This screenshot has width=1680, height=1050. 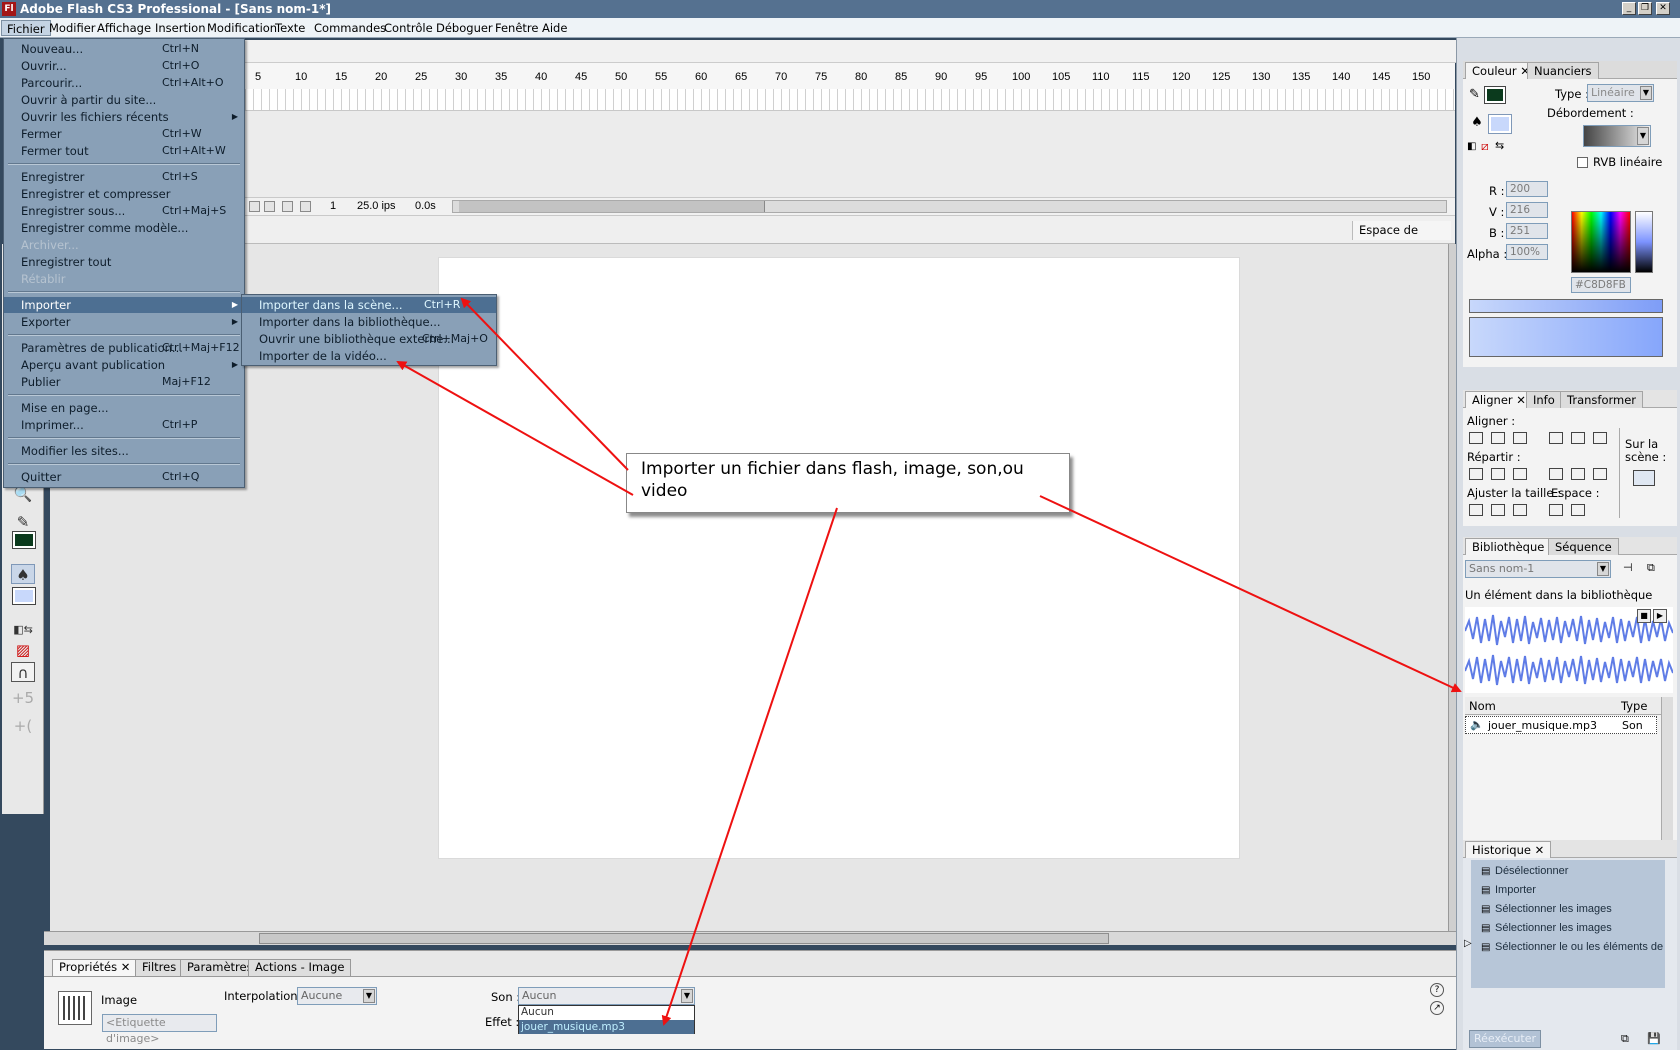 What do you see at coordinates (1544, 399) in the screenshot?
I see `tab-info: Info` at bounding box center [1544, 399].